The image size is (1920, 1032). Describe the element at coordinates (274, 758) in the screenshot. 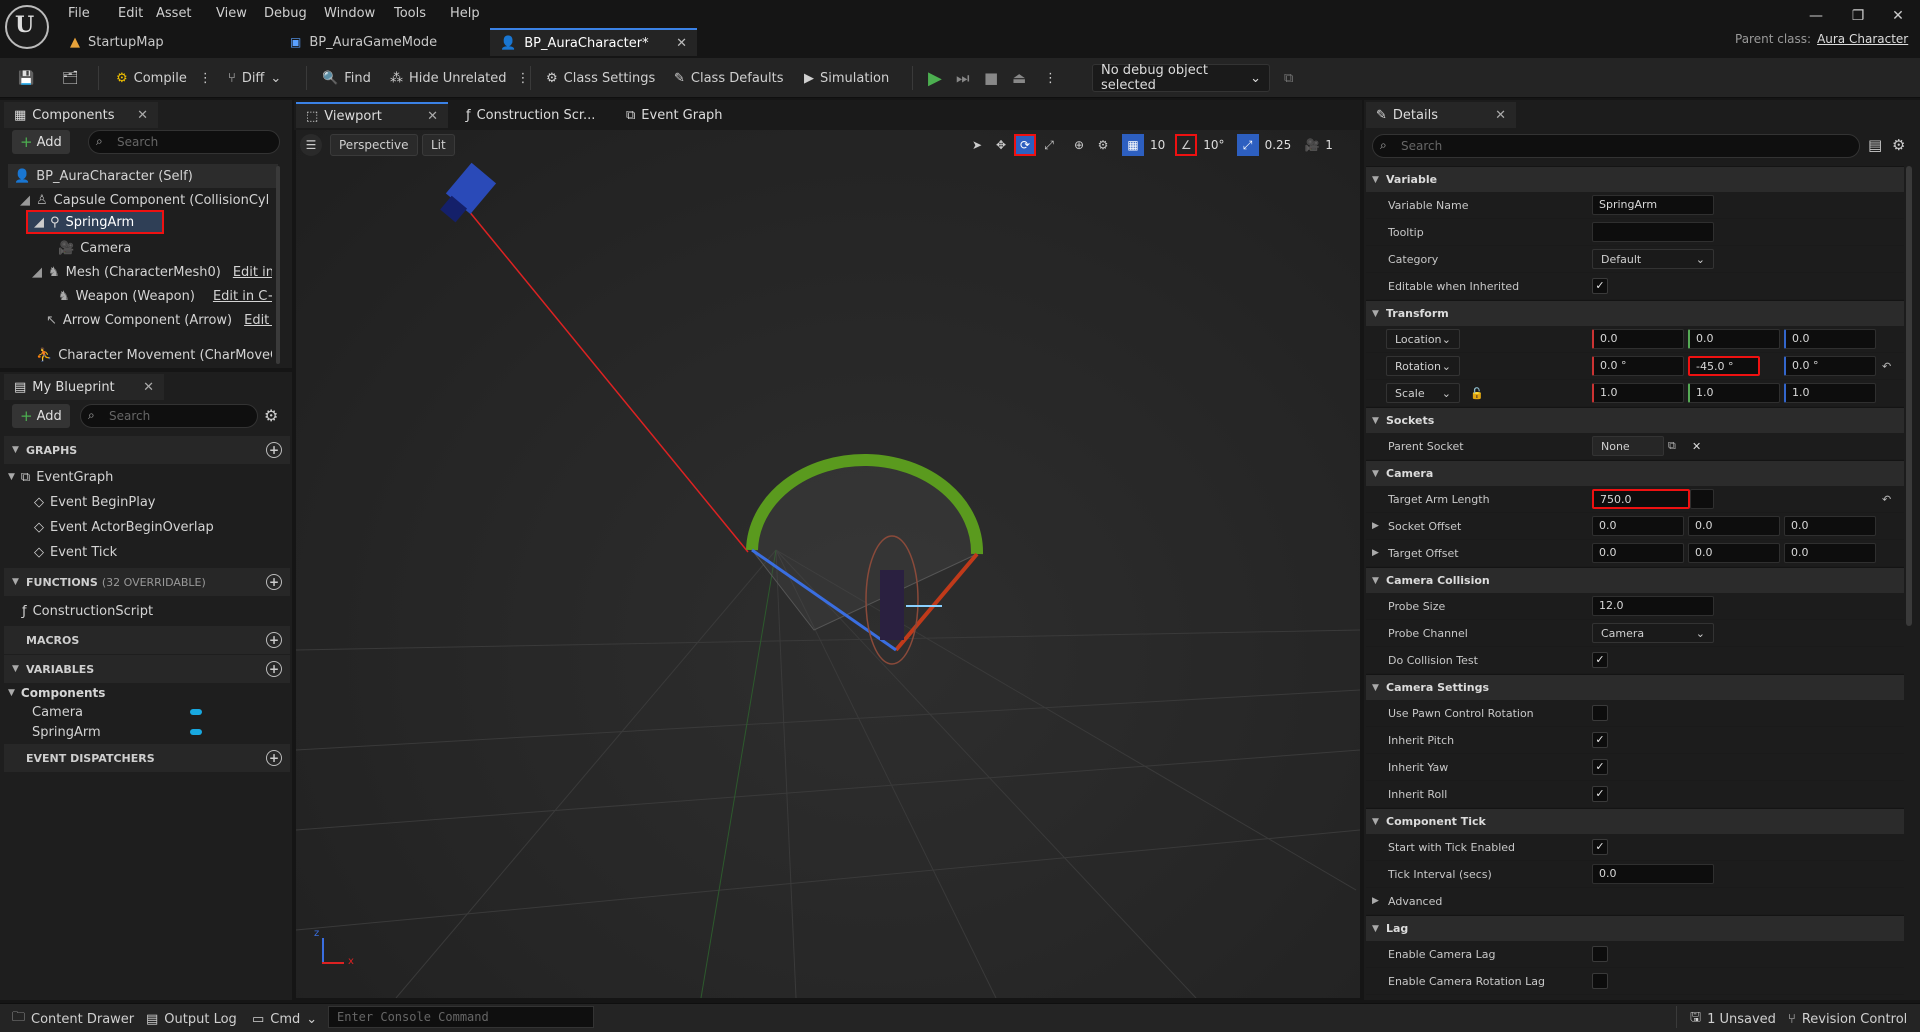

I see `add-dispatcher-icon: +` at that location.